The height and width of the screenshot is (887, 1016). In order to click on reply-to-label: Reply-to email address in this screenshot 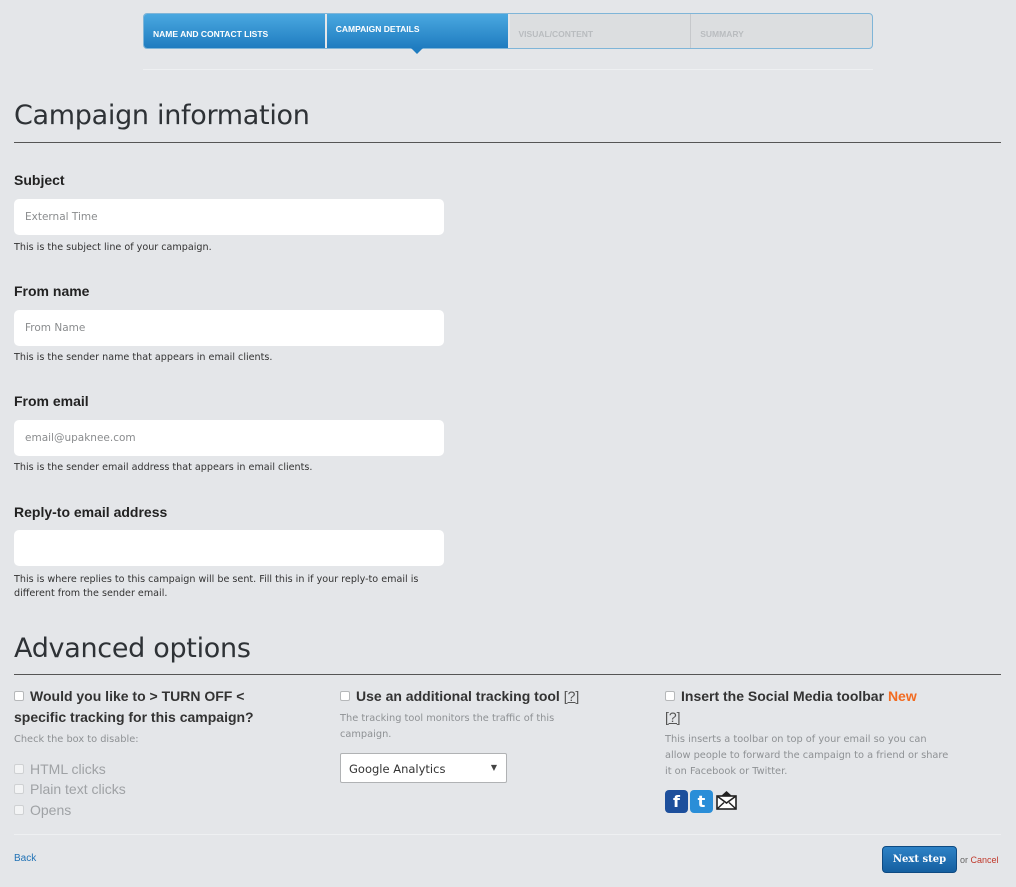, I will do `click(91, 512)`.